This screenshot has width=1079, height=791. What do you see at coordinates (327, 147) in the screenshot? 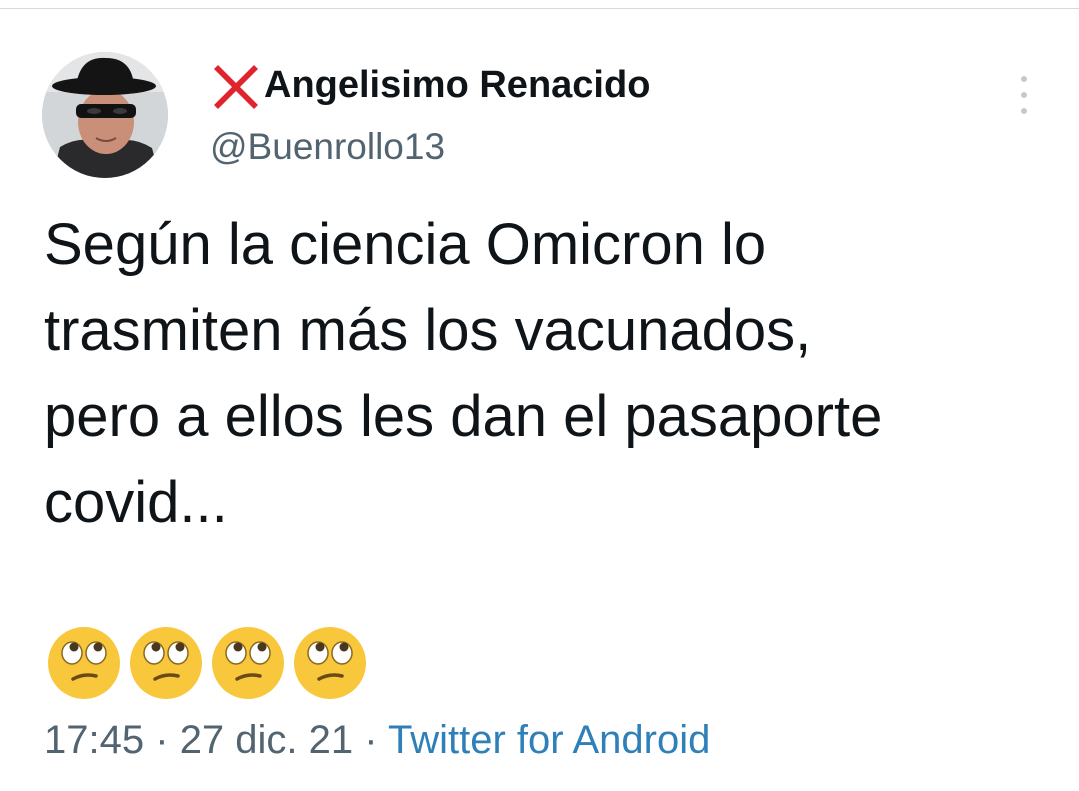
I see `user-handle: @Buenrollo13` at bounding box center [327, 147].